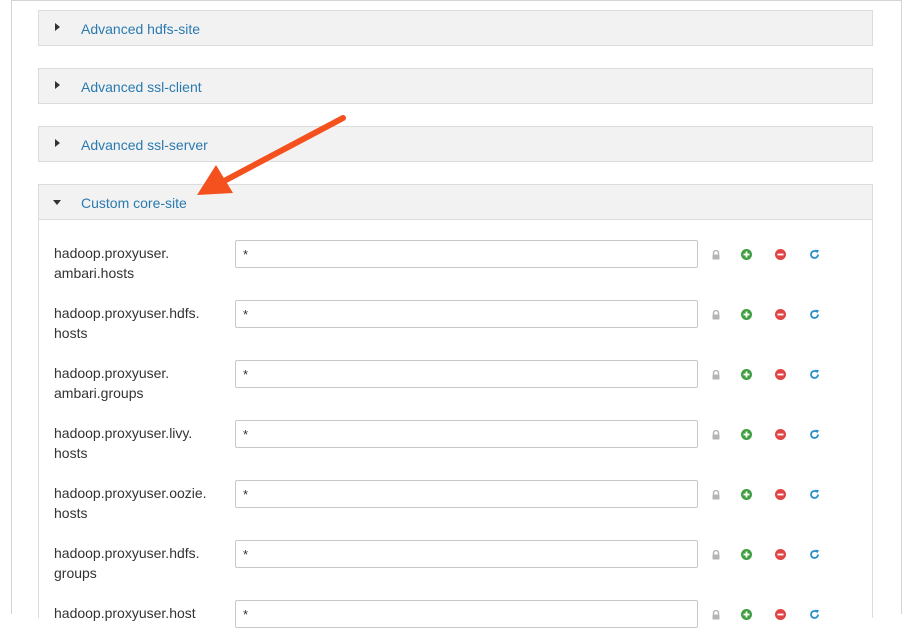 The width and height of the screenshot is (904, 638). What do you see at coordinates (140, 29) in the screenshot?
I see `panel-title: Advanced hdfs-site` at bounding box center [140, 29].